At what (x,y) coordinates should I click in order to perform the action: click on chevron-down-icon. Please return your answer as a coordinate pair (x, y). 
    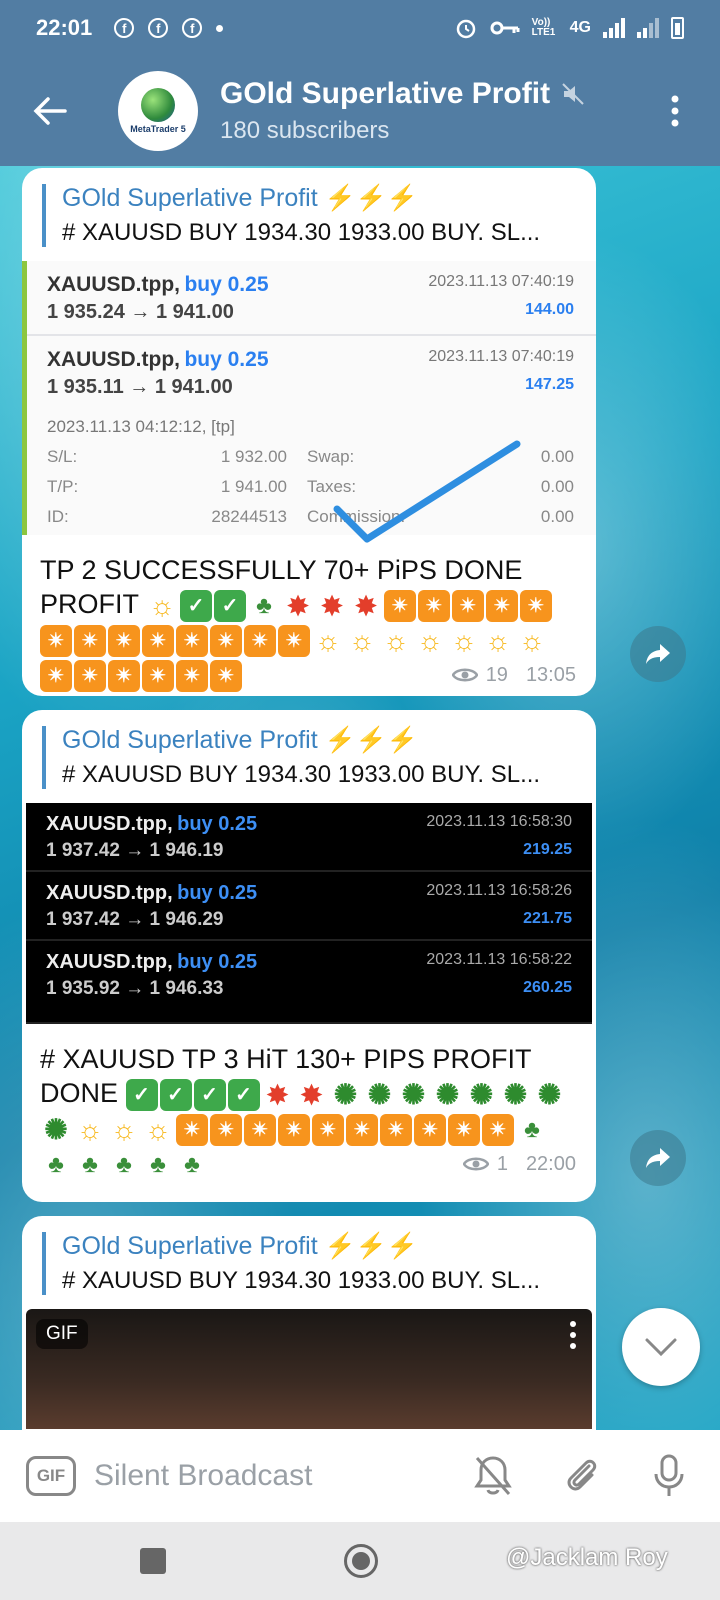
    Looking at the image, I should click on (661, 1347).